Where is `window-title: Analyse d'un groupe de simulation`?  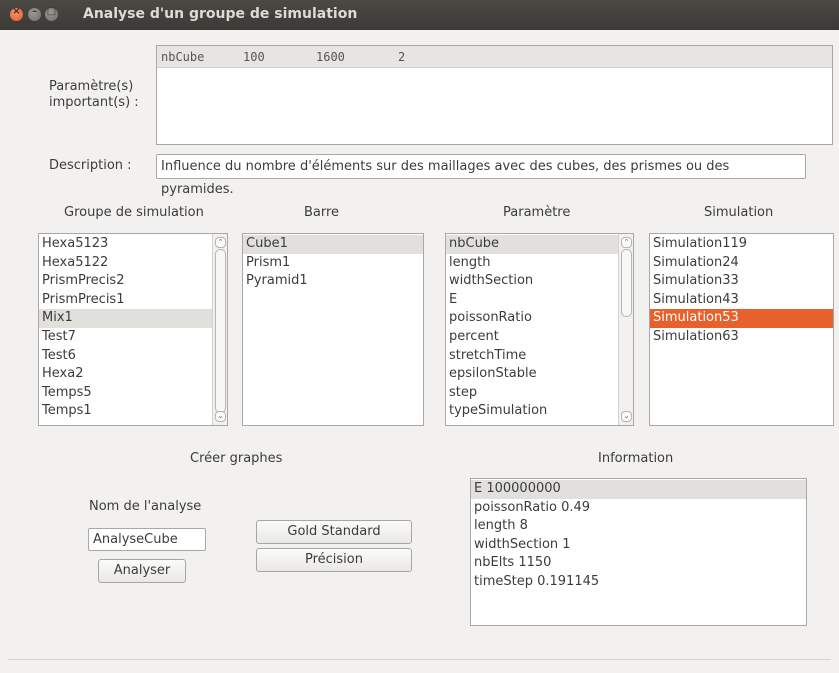 window-title: Analyse d'un groupe de simulation is located at coordinates (220, 14).